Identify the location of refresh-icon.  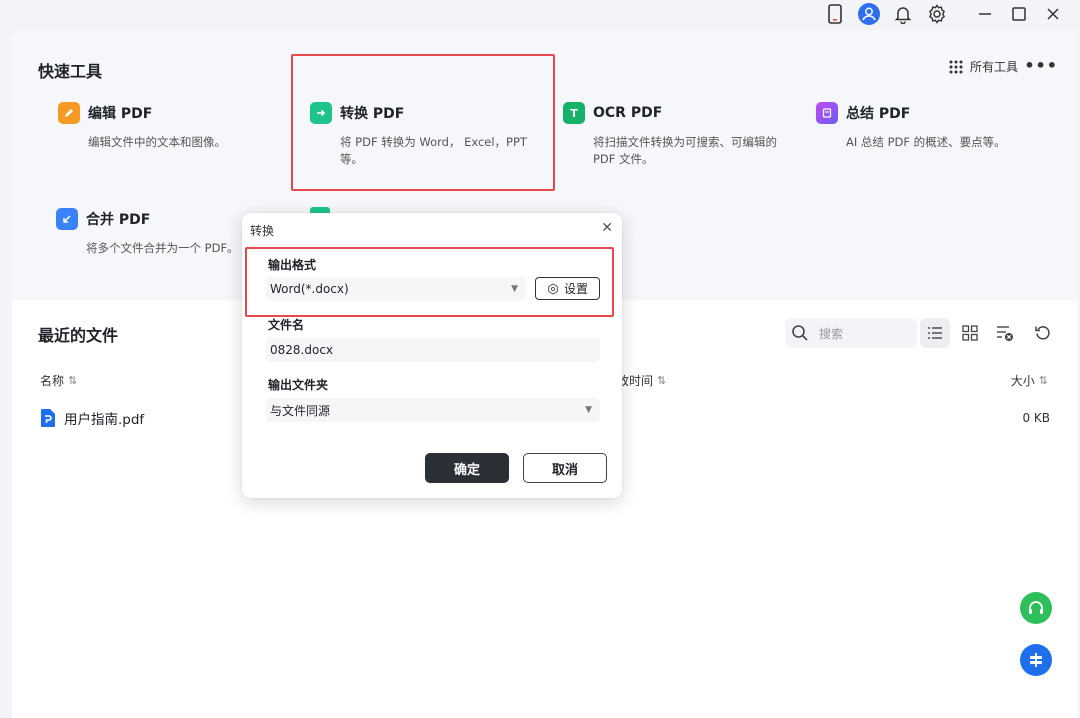
(1042, 333).